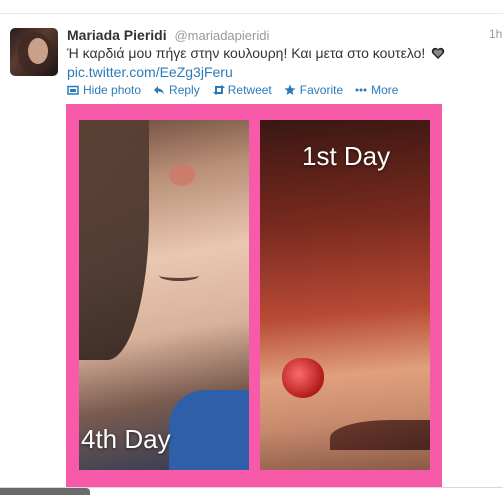 The width and height of the screenshot is (503, 495). I want to click on star-icon, so click(290, 90).